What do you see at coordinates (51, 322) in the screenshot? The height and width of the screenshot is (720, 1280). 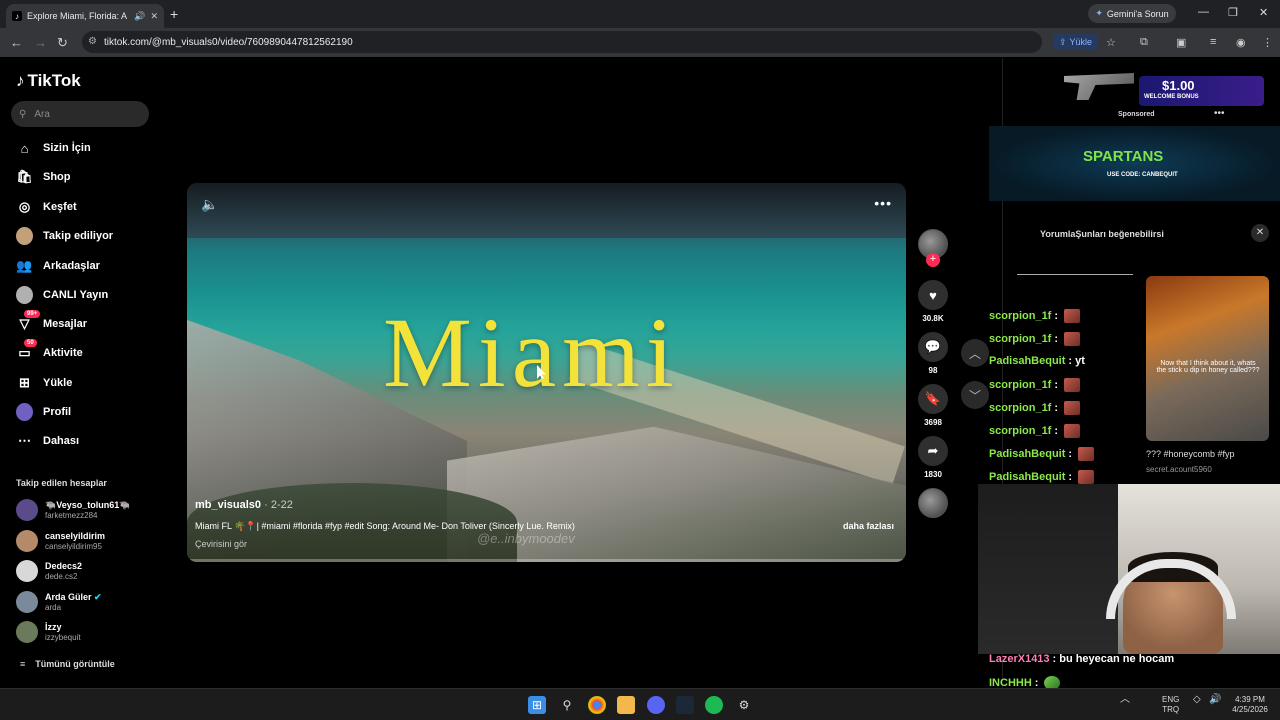 I see `sidebar-item: ▽ 99+ Mesajlar` at bounding box center [51, 322].